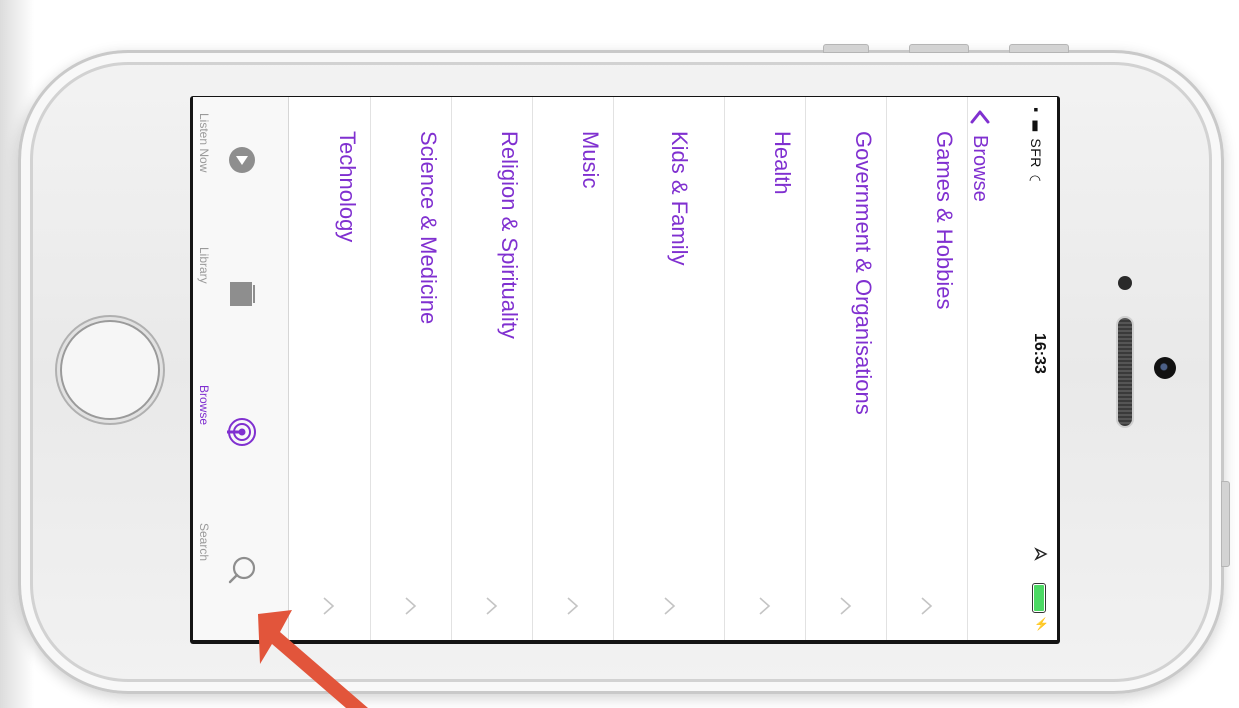 The height and width of the screenshot is (708, 1239). I want to click on podcast-icon, so click(241, 432).